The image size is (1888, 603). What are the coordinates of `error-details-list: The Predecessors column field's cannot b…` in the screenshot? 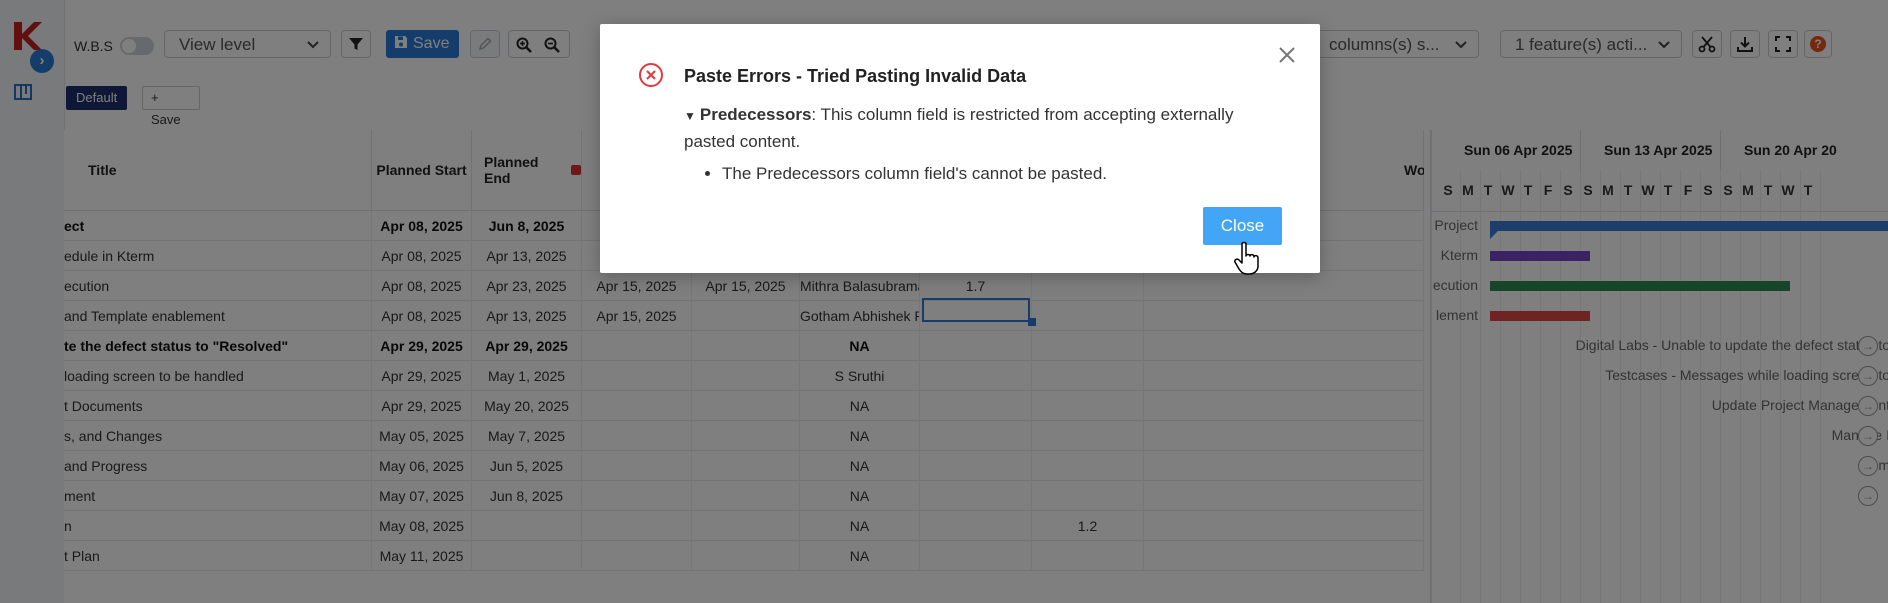 It's located at (984, 174).